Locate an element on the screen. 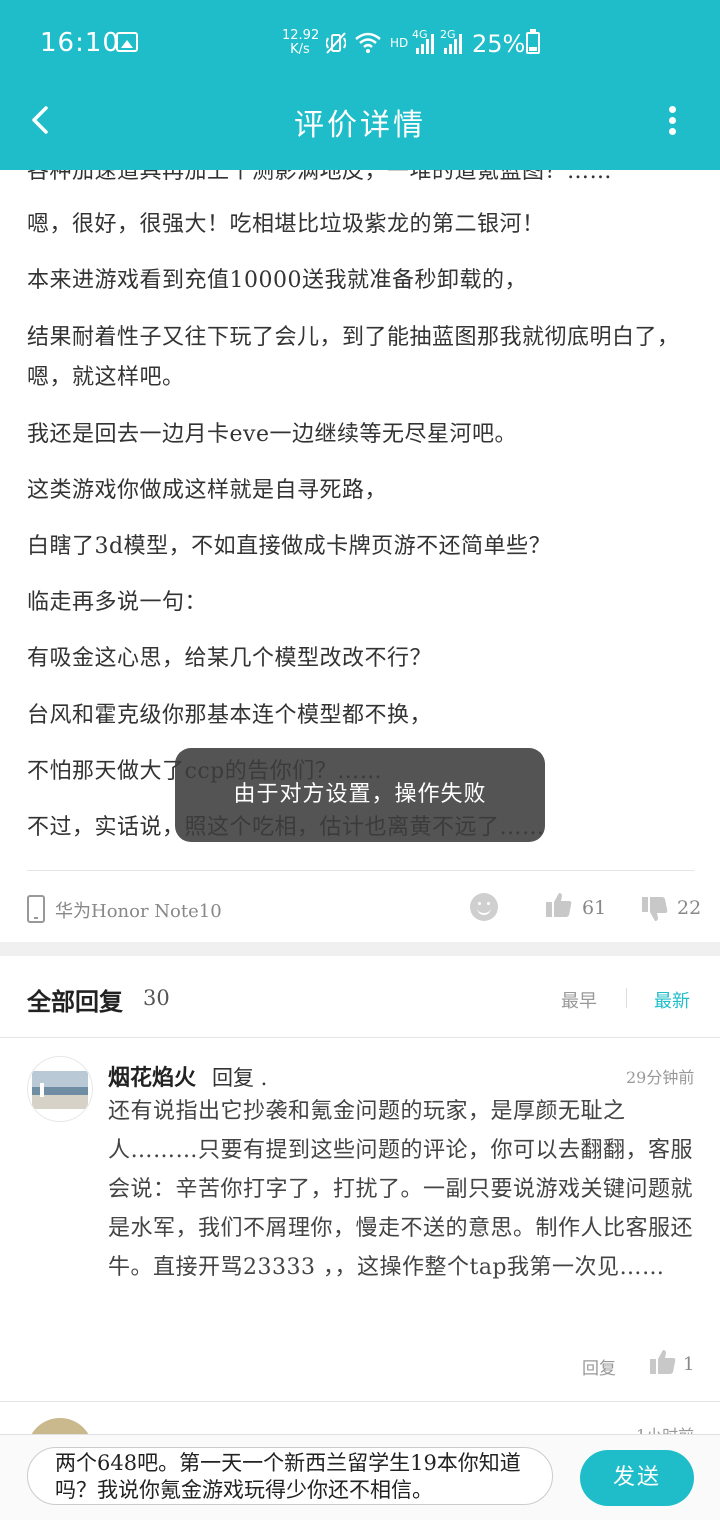 Image resolution: width=720 pixels, height=1520 pixels. more-menu-icon is located at coordinates (672, 122).